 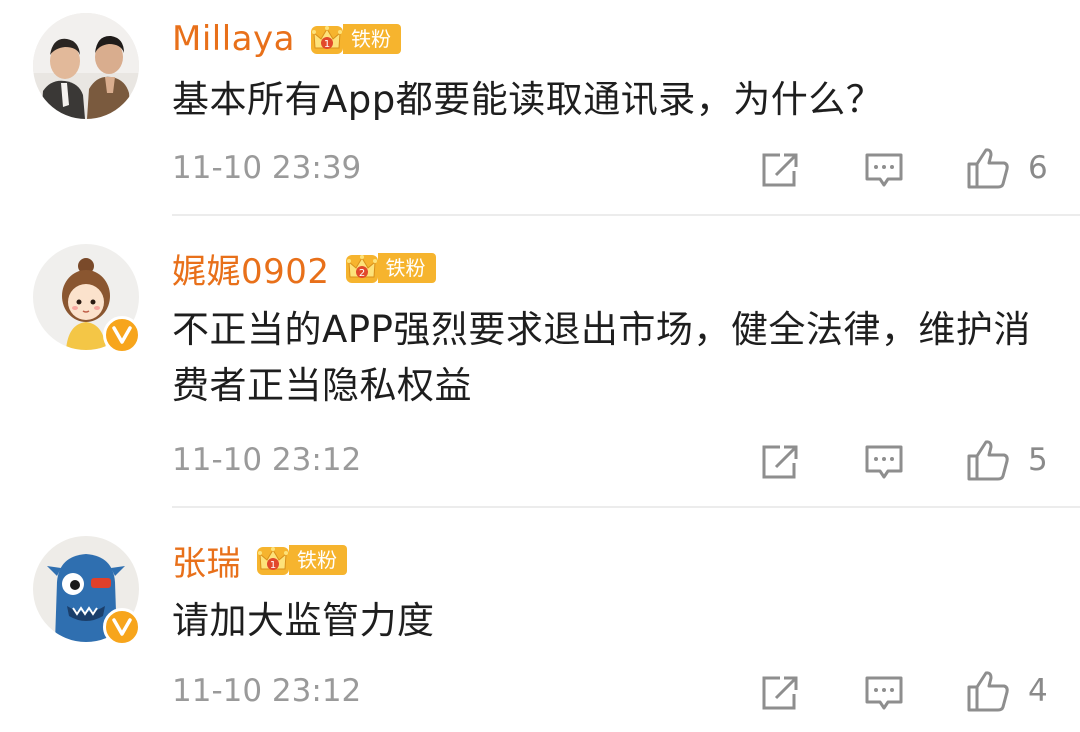 I want to click on like-count: 4, so click(x=1038, y=691).